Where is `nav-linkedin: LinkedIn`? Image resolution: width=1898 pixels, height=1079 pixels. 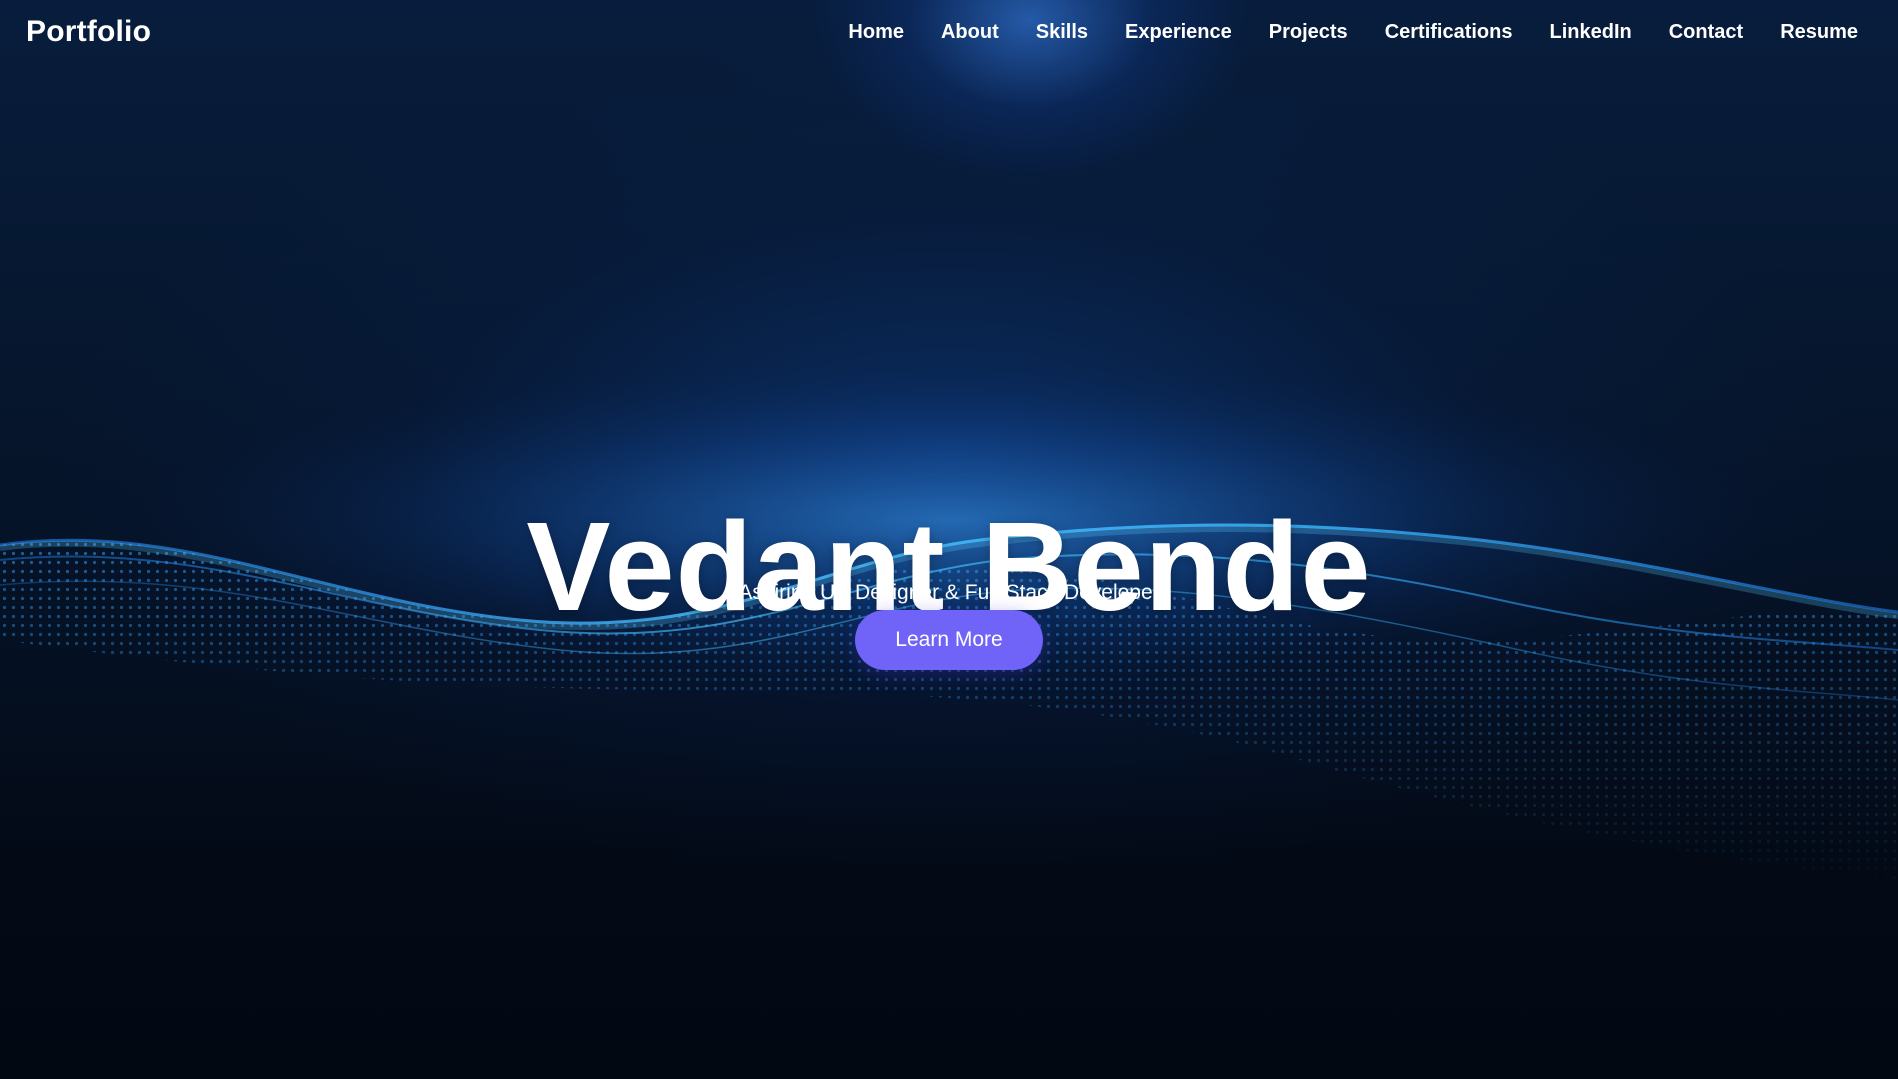 nav-linkedin: LinkedIn is located at coordinates (1591, 32).